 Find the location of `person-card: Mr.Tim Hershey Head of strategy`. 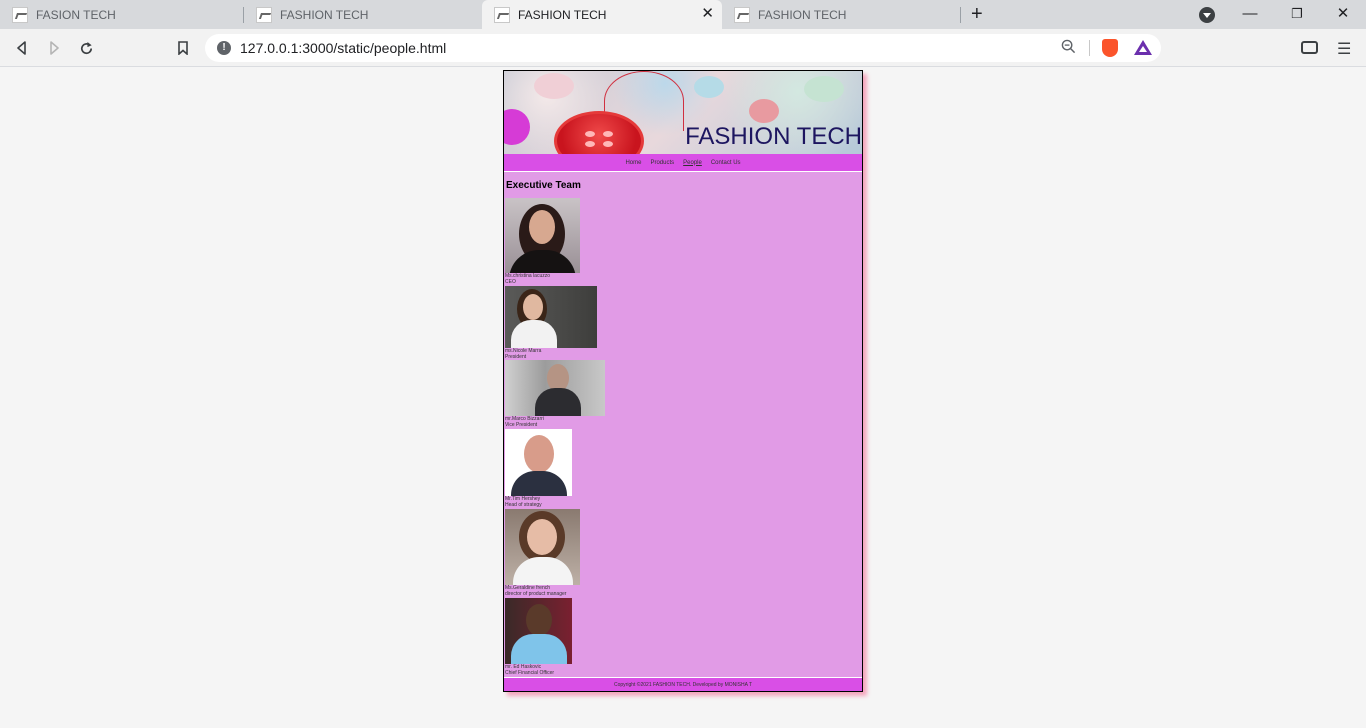

person-card: Mr.Tim Hershey Head of strategy is located at coordinates (538, 468).